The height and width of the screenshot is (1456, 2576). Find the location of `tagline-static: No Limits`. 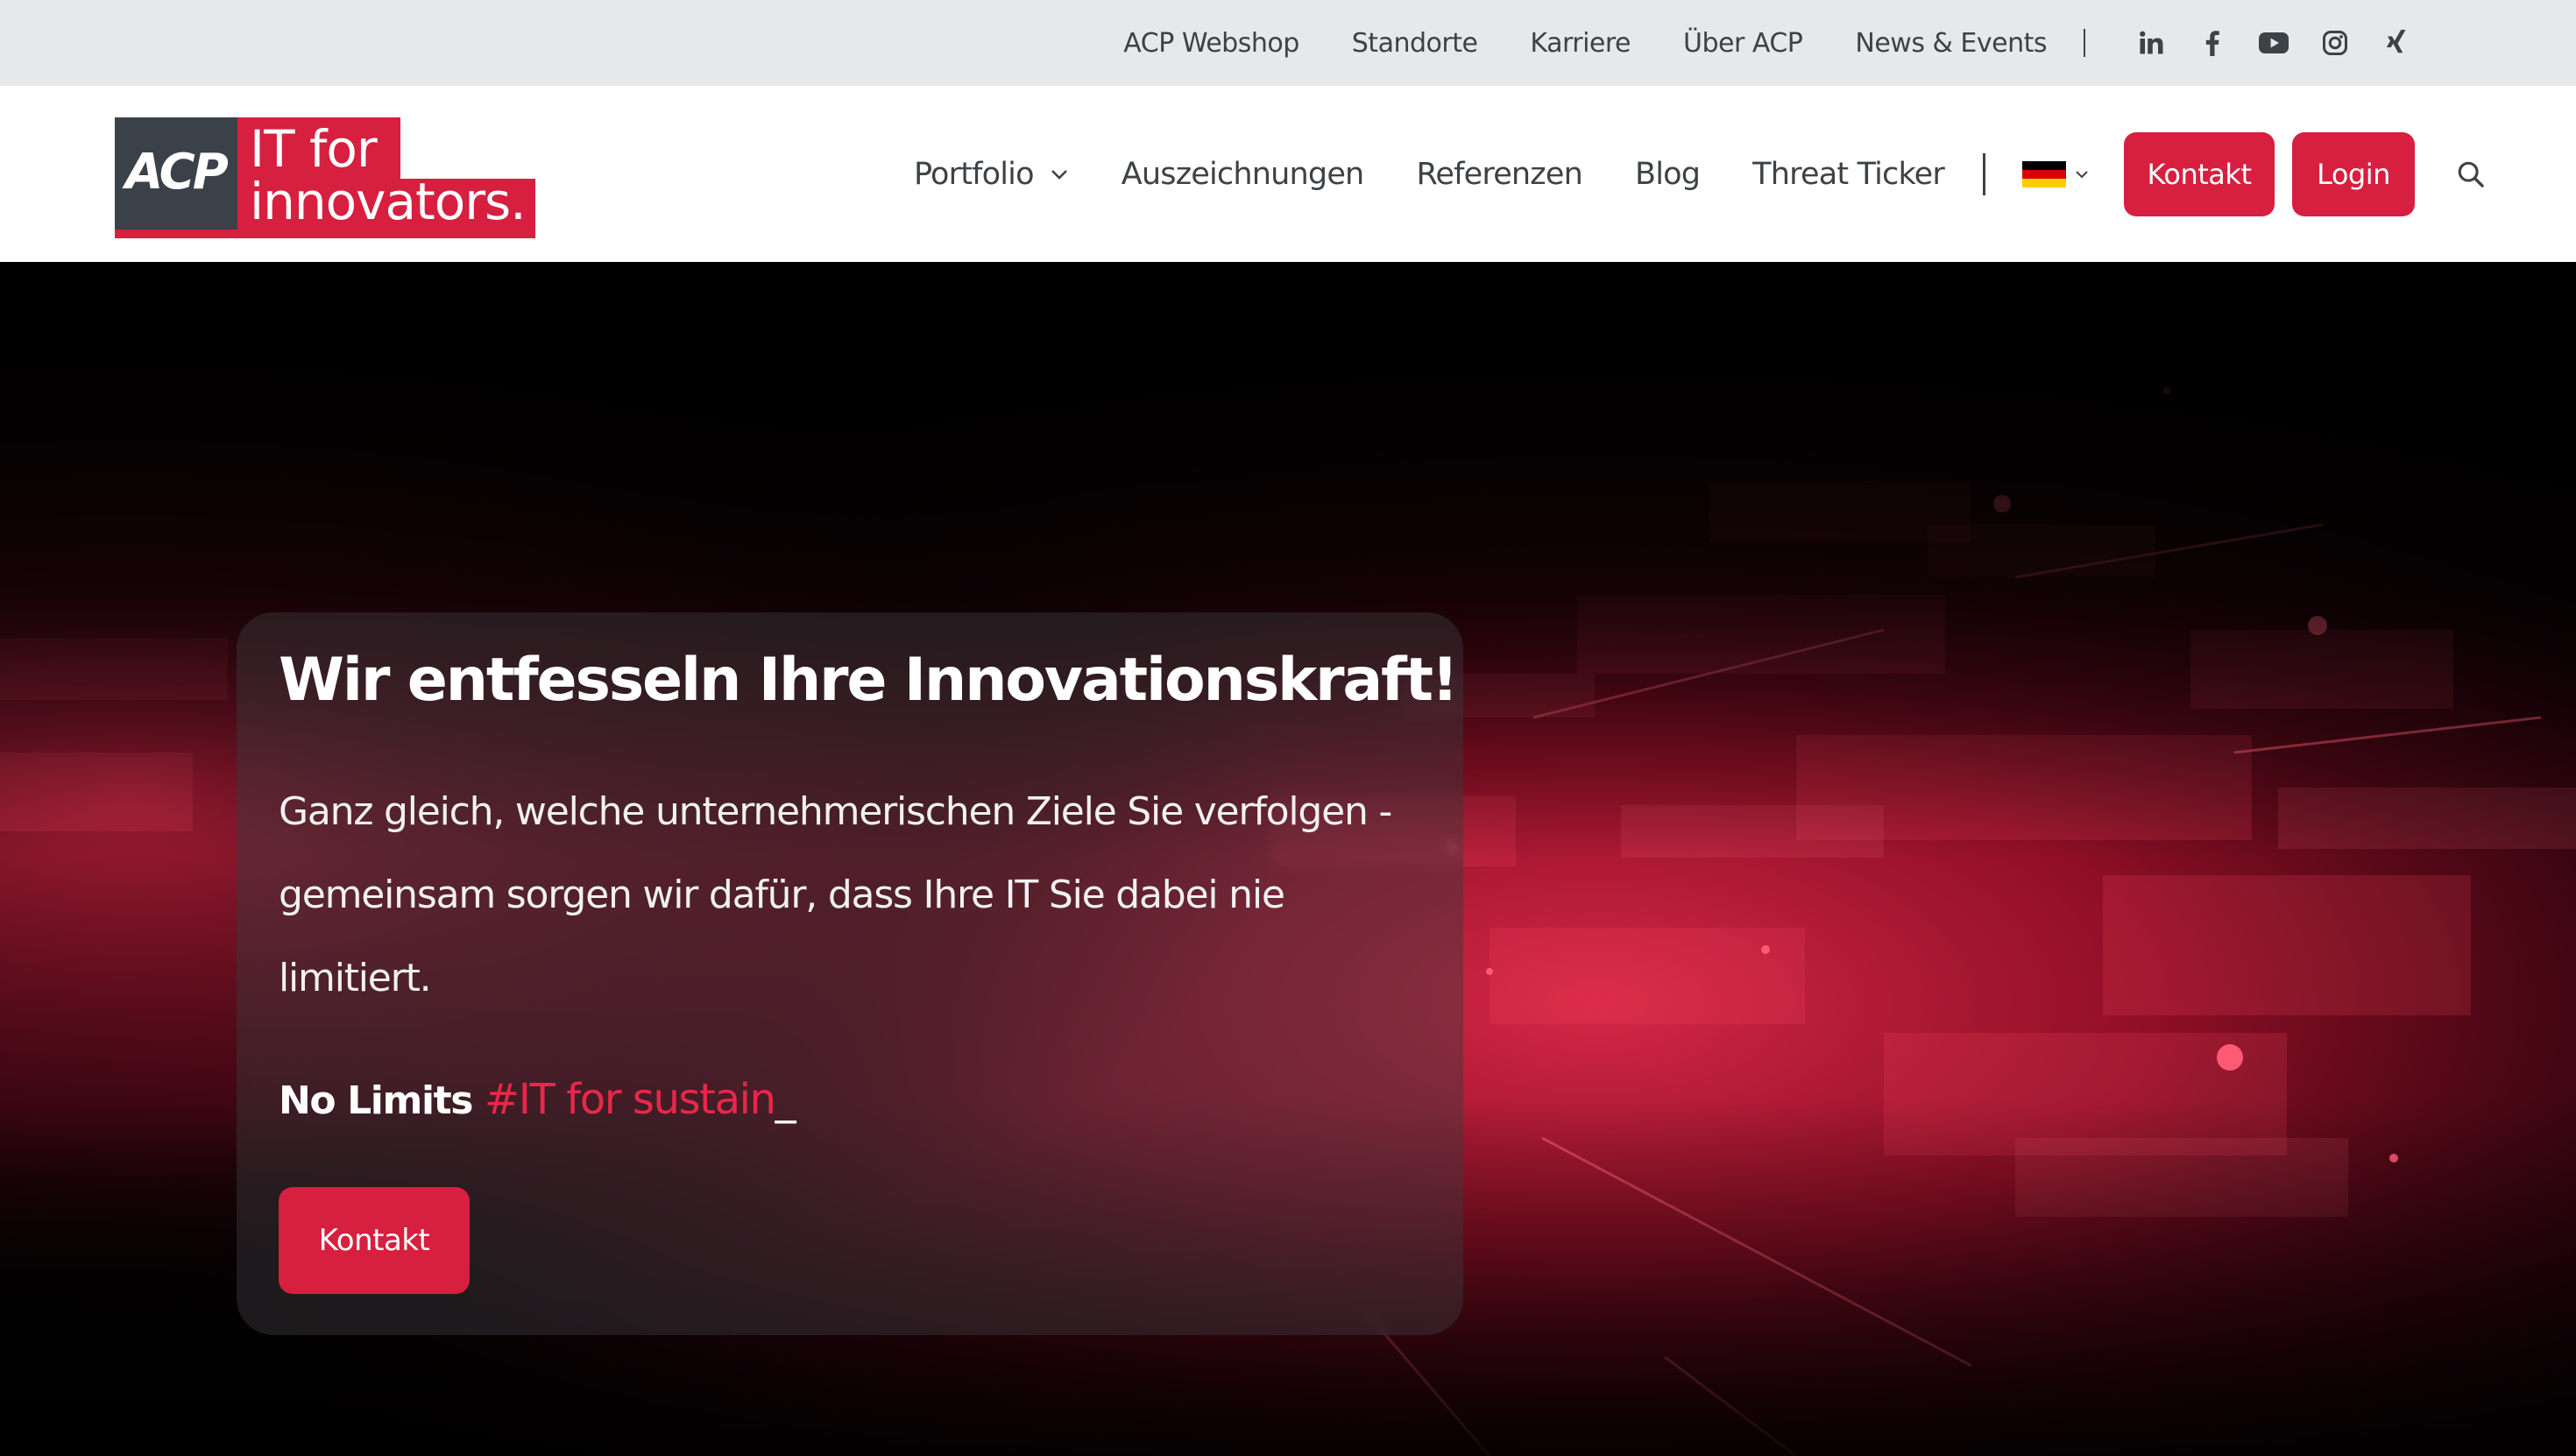

tagline-static: No Limits is located at coordinates (376, 1100).